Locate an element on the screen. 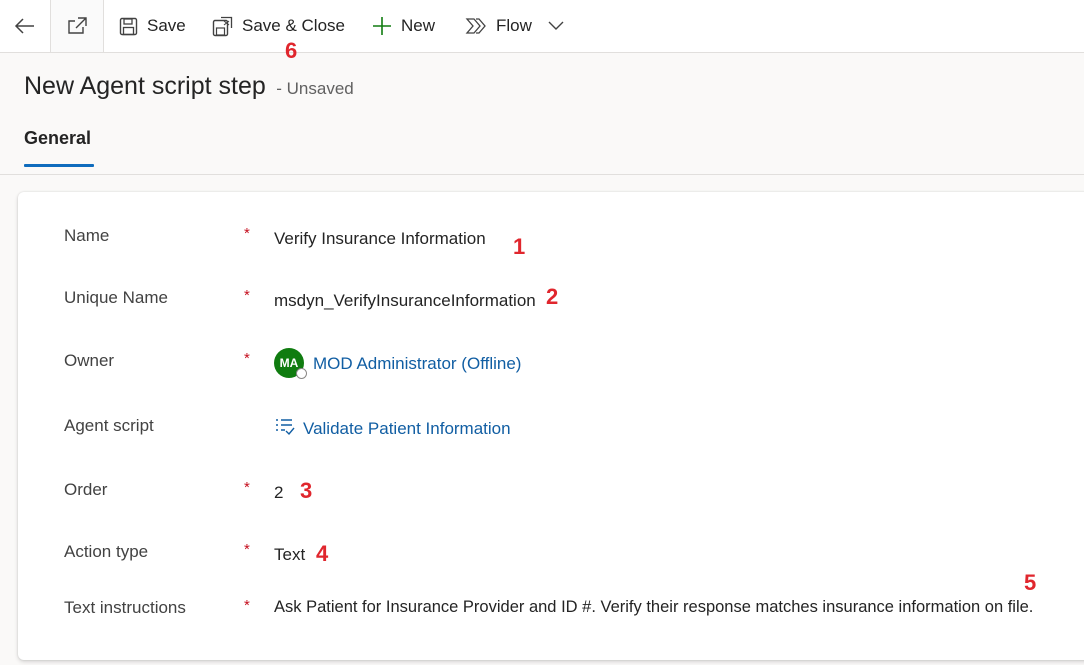  back-button is located at coordinates (25, 26).